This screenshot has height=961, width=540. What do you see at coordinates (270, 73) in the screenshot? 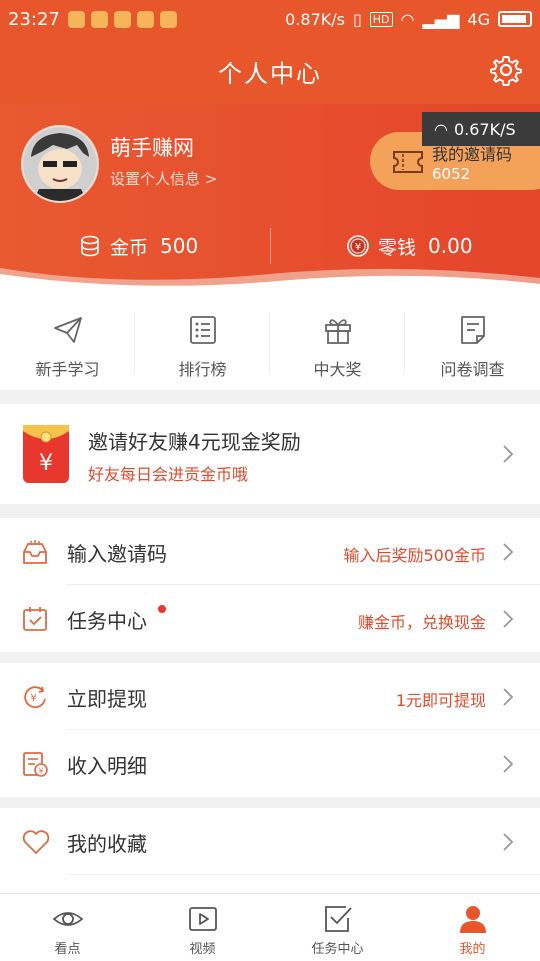
I see `page-title: 个人中心` at bounding box center [270, 73].